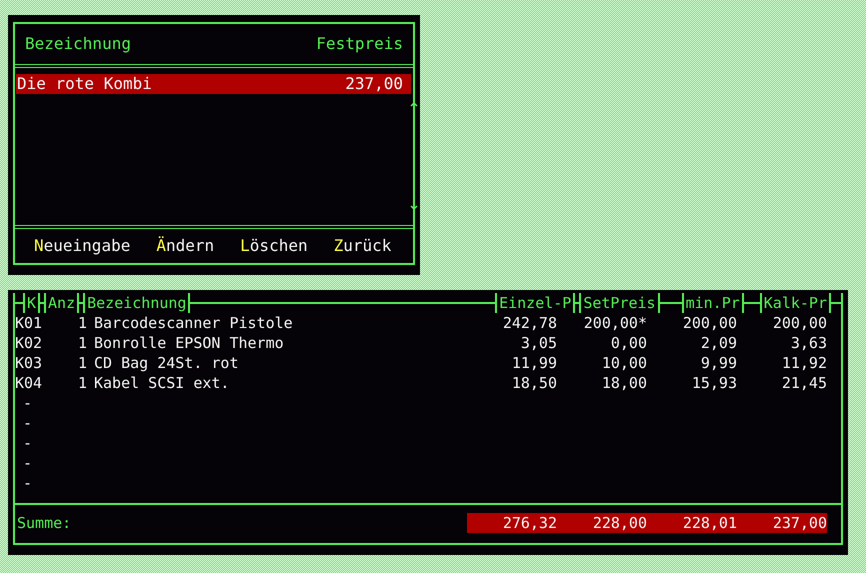 The width and height of the screenshot is (866, 573). What do you see at coordinates (795, 303) in the screenshot?
I see `column-header: Kalk-Pr` at bounding box center [795, 303].